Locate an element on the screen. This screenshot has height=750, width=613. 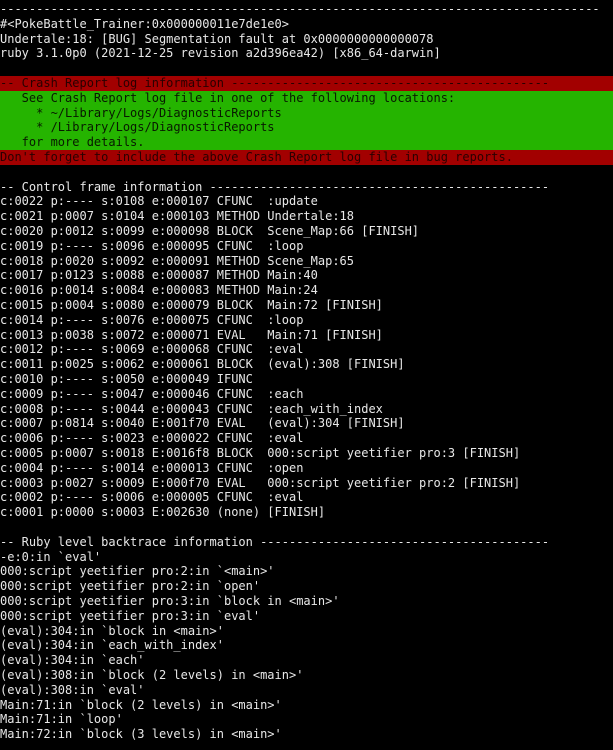
terminal-line: (eval):304:in `block in <main>' is located at coordinates (306, 631).